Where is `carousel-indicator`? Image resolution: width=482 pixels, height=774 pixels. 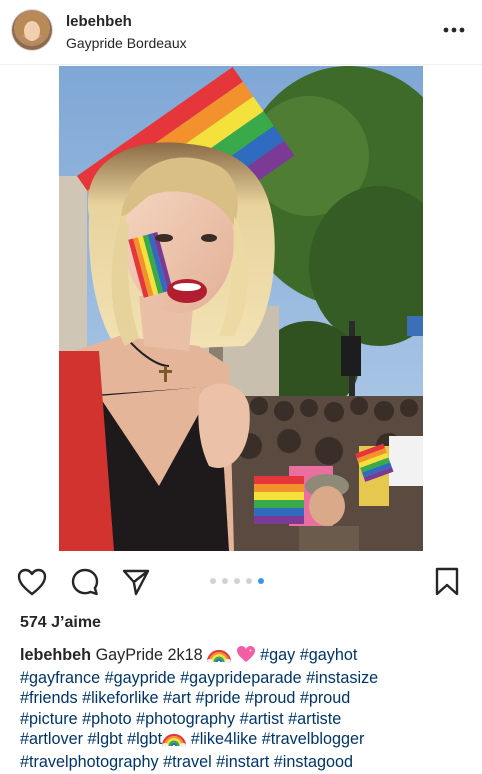
carousel-indicator is located at coordinates (237, 581).